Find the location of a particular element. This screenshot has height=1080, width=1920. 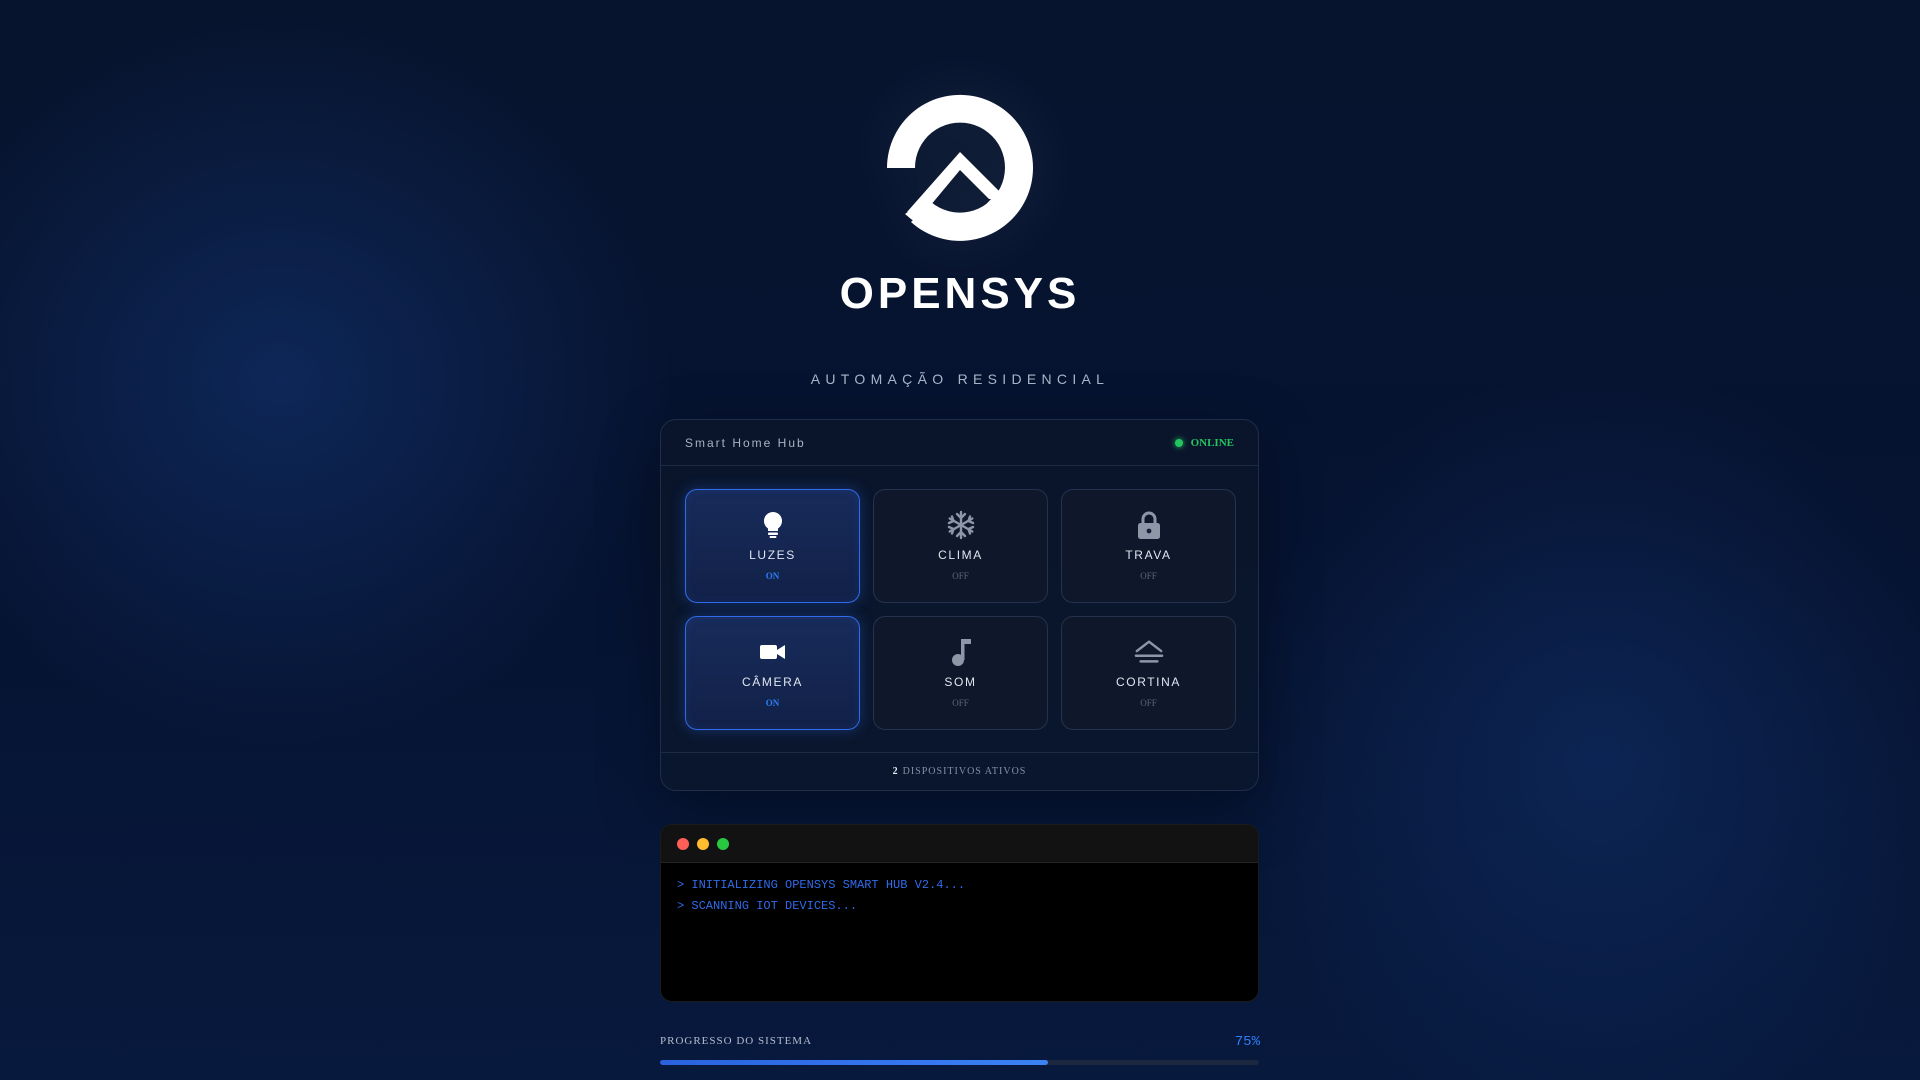

hub-header: Smart Home Hub ONLINE is located at coordinates (959, 443).